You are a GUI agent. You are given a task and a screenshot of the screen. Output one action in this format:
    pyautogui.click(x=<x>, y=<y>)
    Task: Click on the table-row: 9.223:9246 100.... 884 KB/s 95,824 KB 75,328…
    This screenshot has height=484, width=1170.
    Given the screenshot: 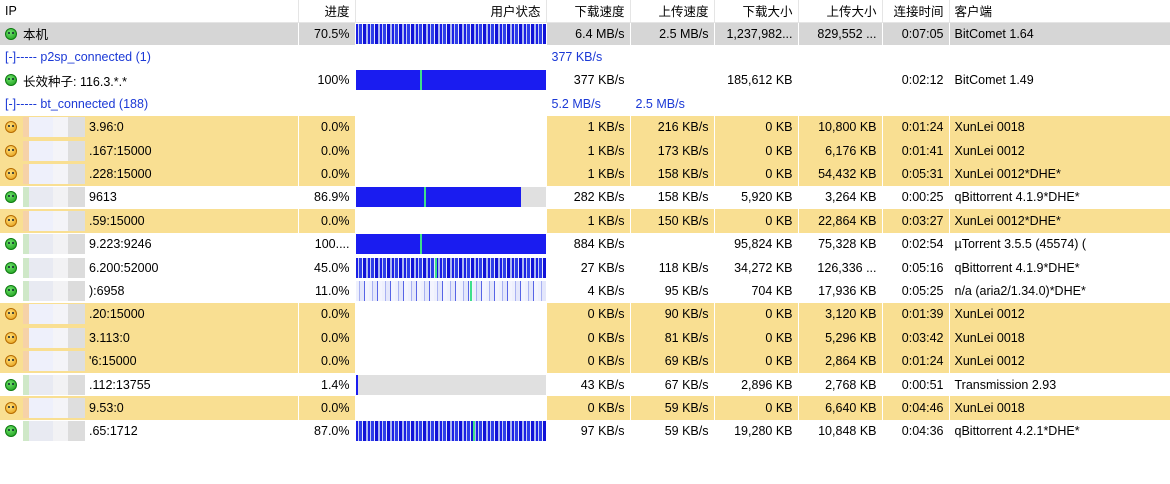 What is the action you would take?
    pyautogui.click(x=585, y=244)
    